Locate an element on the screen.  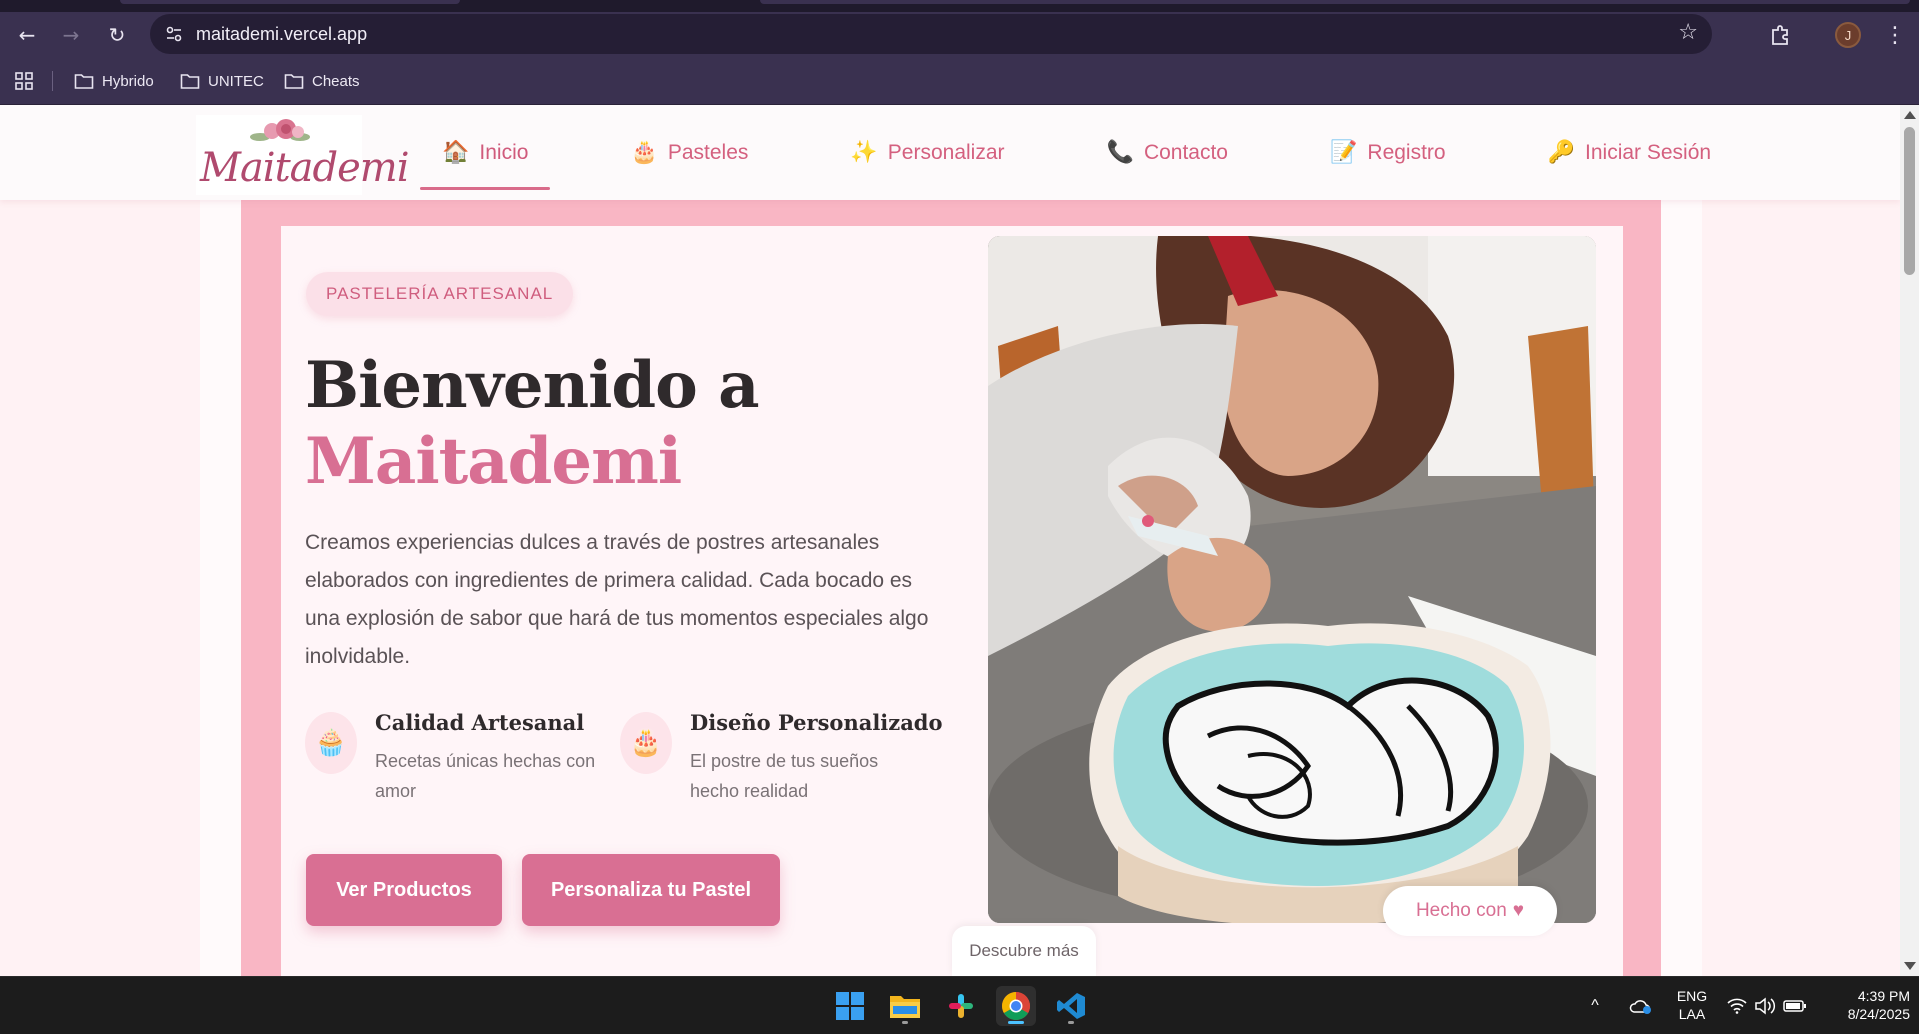
site-logo: Maitademi is located at coordinates (303, 155).